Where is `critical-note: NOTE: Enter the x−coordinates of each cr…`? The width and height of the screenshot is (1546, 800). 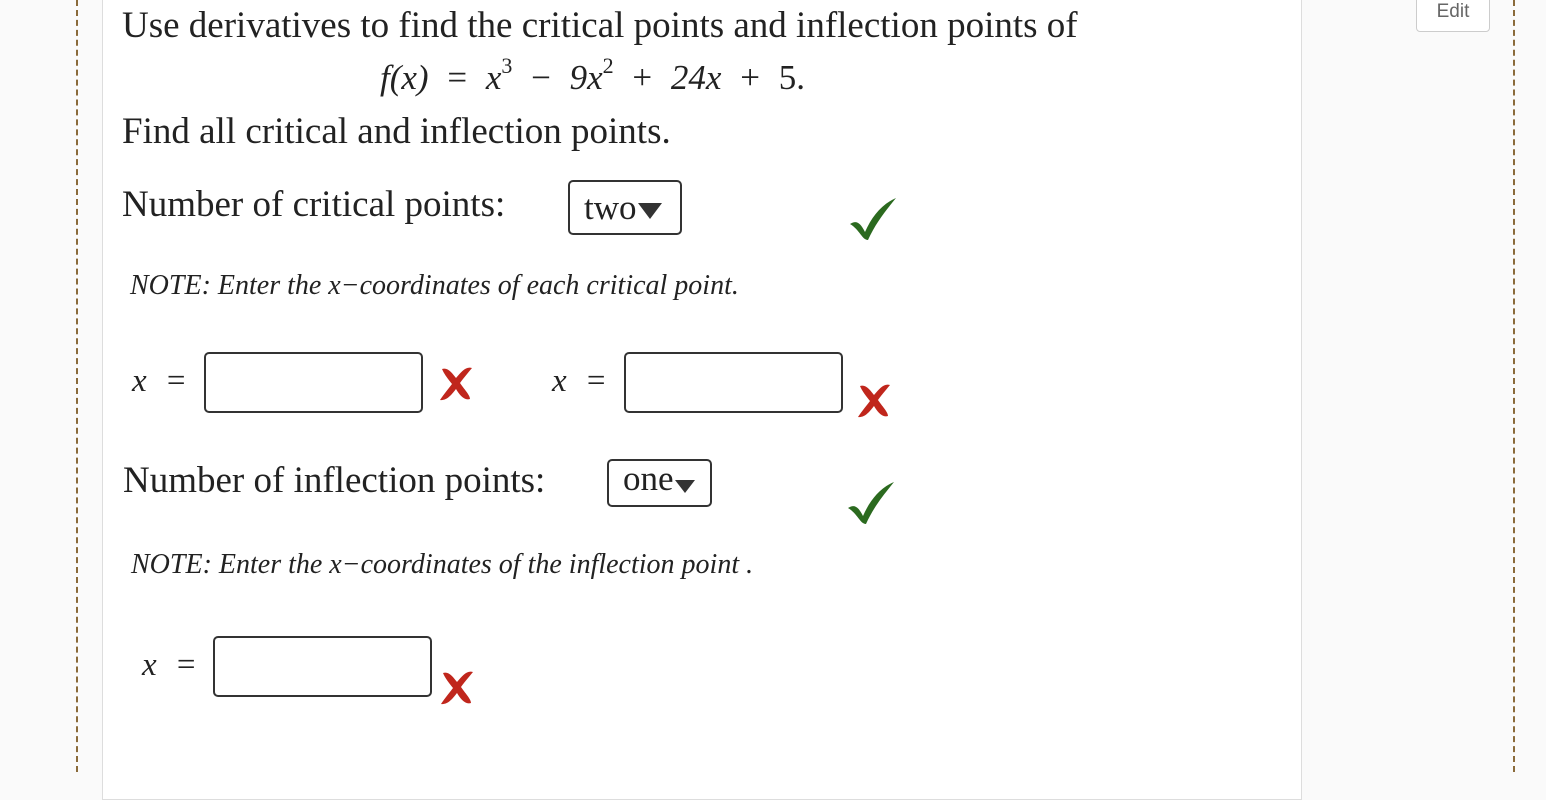 critical-note: NOTE: Enter the x−coordinates of each cr… is located at coordinates (434, 285).